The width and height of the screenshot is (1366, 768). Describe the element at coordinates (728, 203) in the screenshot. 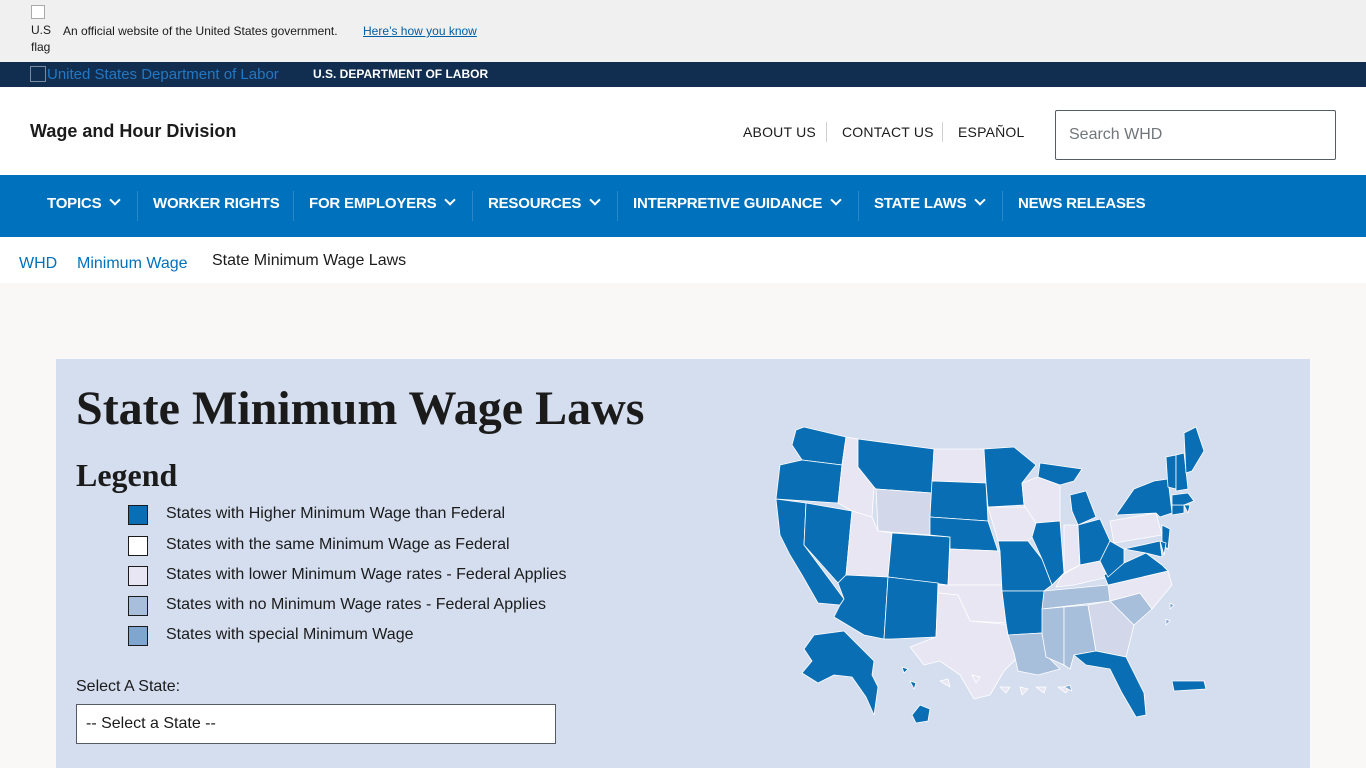

I see `nav-interpretive-guidance-label: INTERPRETIVE GUIDANCE` at that location.